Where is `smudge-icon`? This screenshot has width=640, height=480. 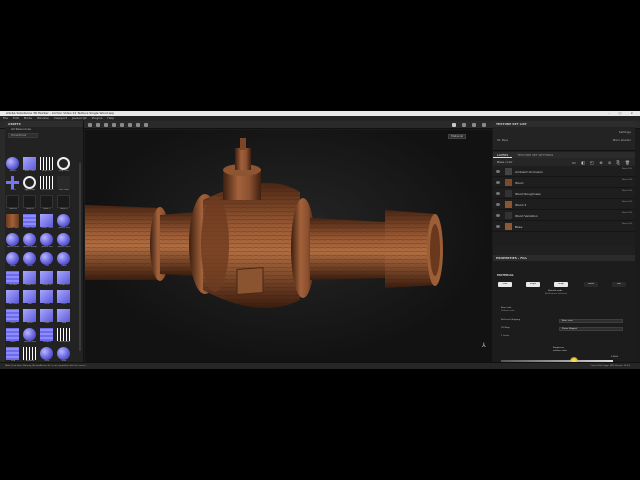 smudge-icon is located at coordinates (122, 125).